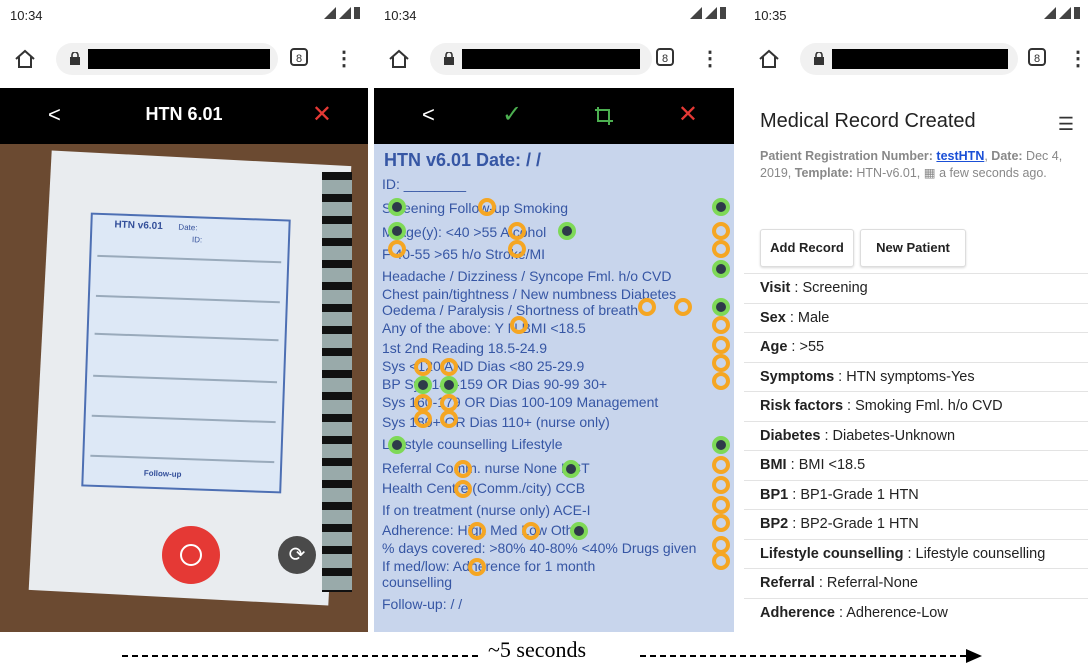 Image resolution: width=1088 pixels, height=665 pixels. What do you see at coordinates (184, 15) in the screenshot?
I see `status-bar: 10:34` at bounding box center [184, 15].